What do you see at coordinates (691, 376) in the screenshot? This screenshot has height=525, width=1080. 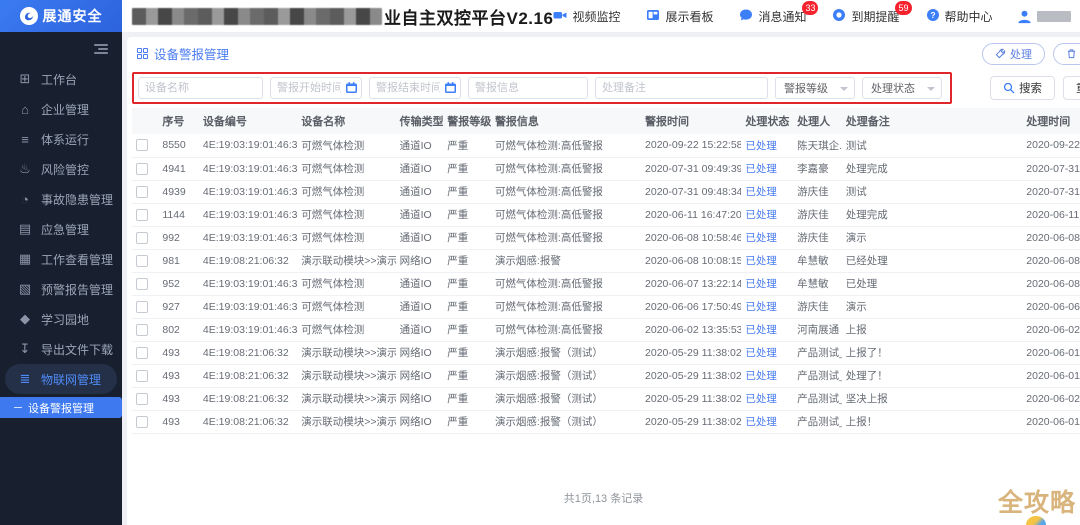 I see `cell-alarm-time: 2020-05-29 11:38:02` at bounding box center [691, 376].